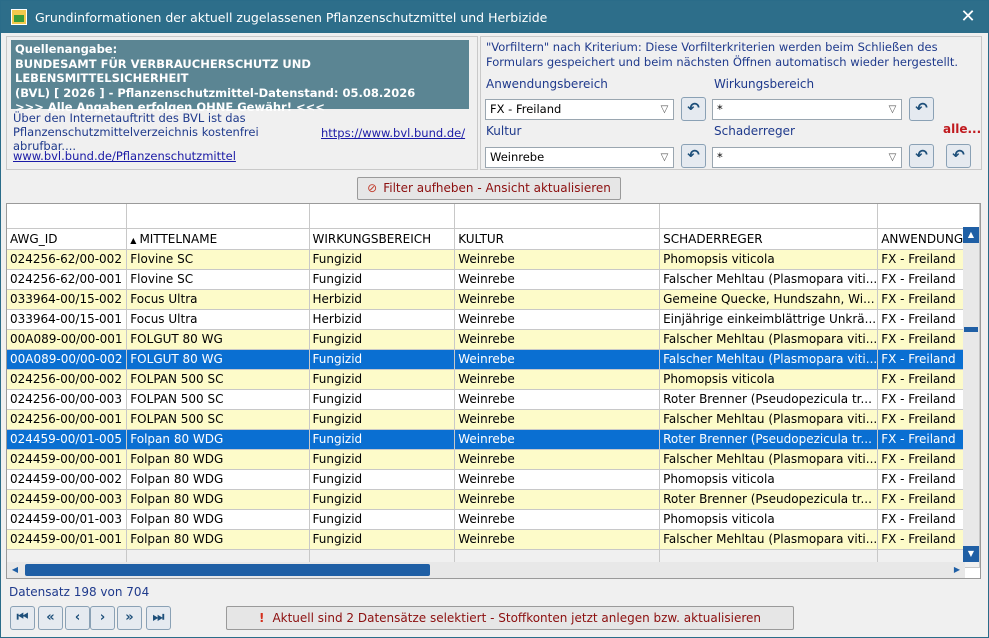  What do you see at coordinates (769, 239) in the screenshot?
I see `column-header-schaderreger: SCHADERREGER` at bounding box center [769, 239].